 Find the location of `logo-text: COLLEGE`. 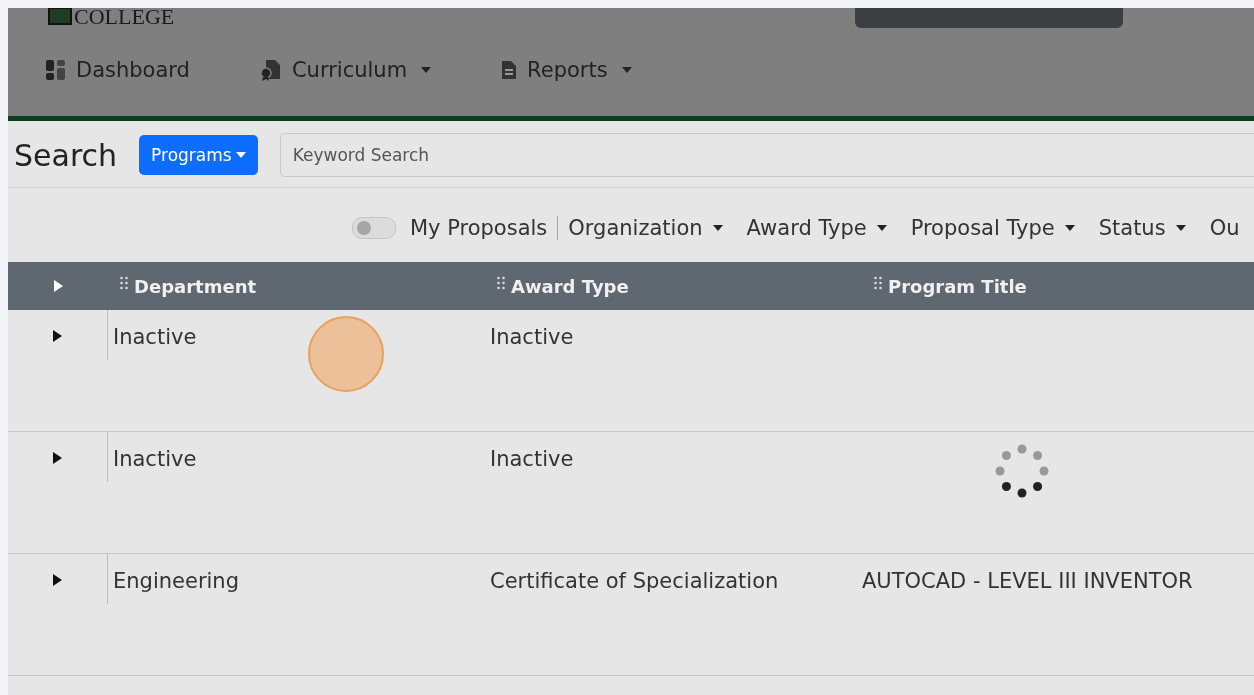

logo-text: COLLEGE is located at coordinates (124, 18).